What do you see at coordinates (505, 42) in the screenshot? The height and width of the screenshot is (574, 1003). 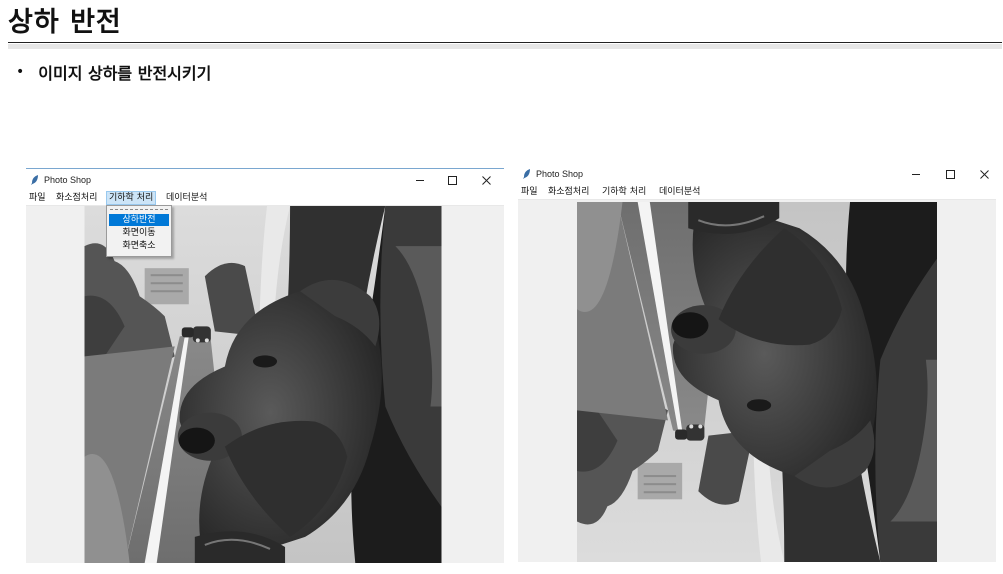 I see `title-divider` at bounding box center [505, 42].